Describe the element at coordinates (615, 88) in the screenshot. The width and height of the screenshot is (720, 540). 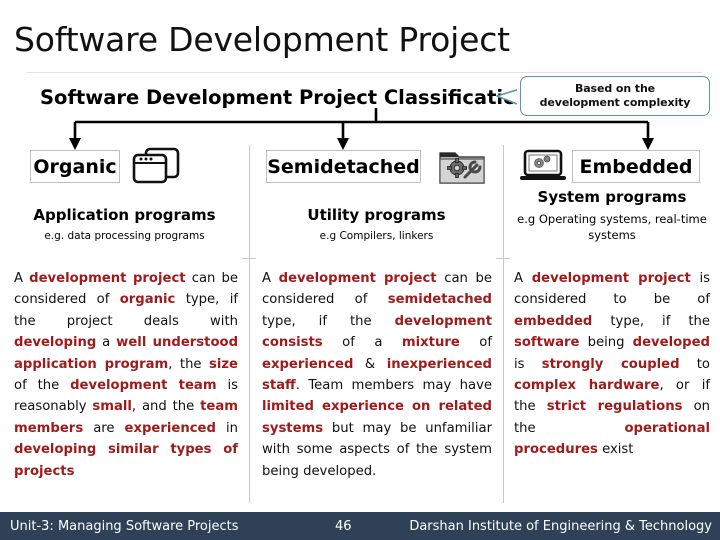
I see `callout-line-1: Based on the` at that location.